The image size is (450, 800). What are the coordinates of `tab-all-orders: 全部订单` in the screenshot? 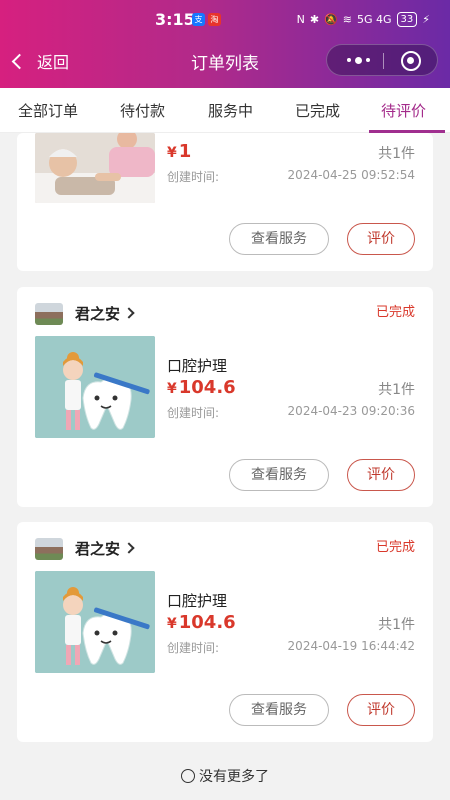 It's located at (48, 110).